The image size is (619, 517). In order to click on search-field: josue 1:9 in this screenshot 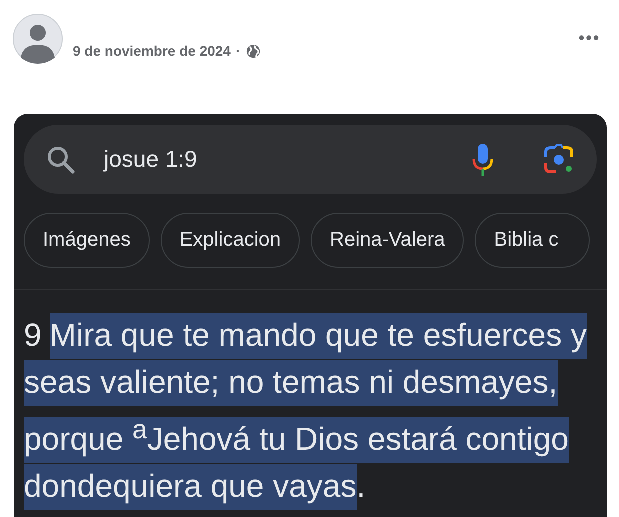, I will do `click(310, 159)`.